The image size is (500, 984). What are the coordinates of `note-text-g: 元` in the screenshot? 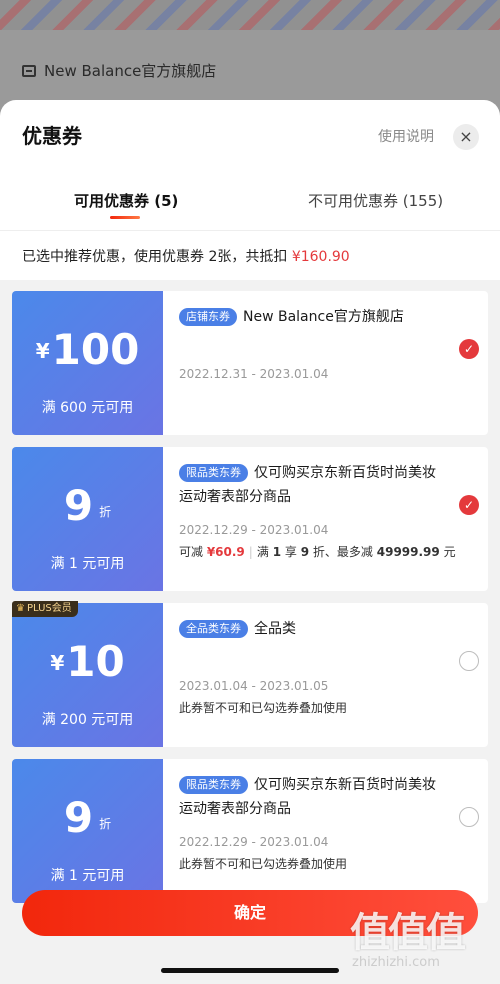 It's located at (449, 552).